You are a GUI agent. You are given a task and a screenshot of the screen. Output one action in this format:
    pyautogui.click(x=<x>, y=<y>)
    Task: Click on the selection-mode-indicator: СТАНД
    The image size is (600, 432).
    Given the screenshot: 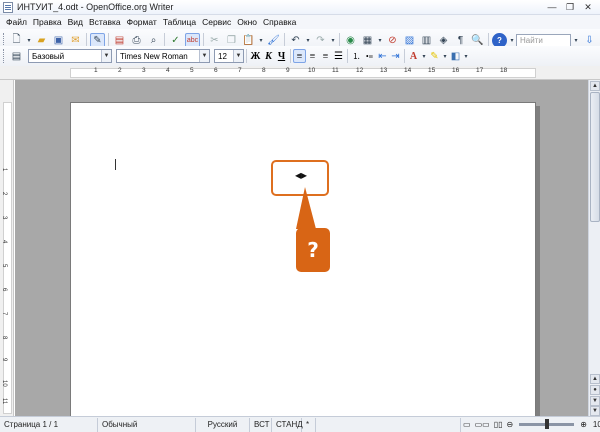 What is the action you would take?
    pyautogui.click(x=287, y=424)
    